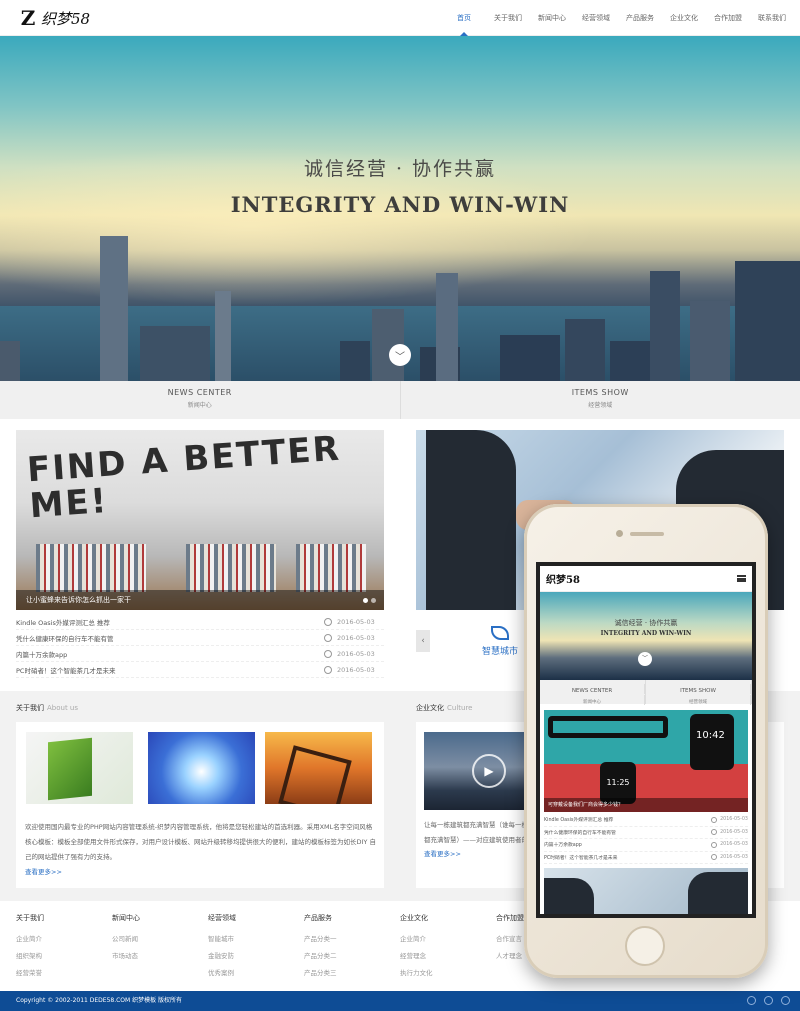  What do you see at coordinates (563, 578) in the screenshot?
I see `mobile-logo: 织梦58` at bounding box center [563, 578].